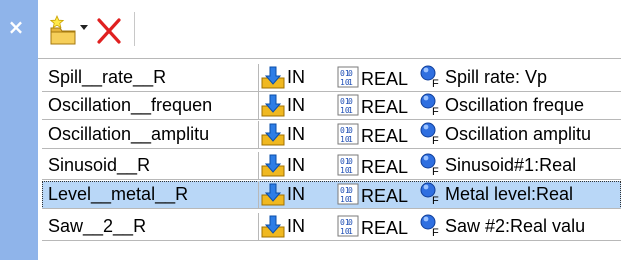 This screenshot has height=261, width=621. I want to click on new-dropdown-arrow-icon, so click(84, 27).